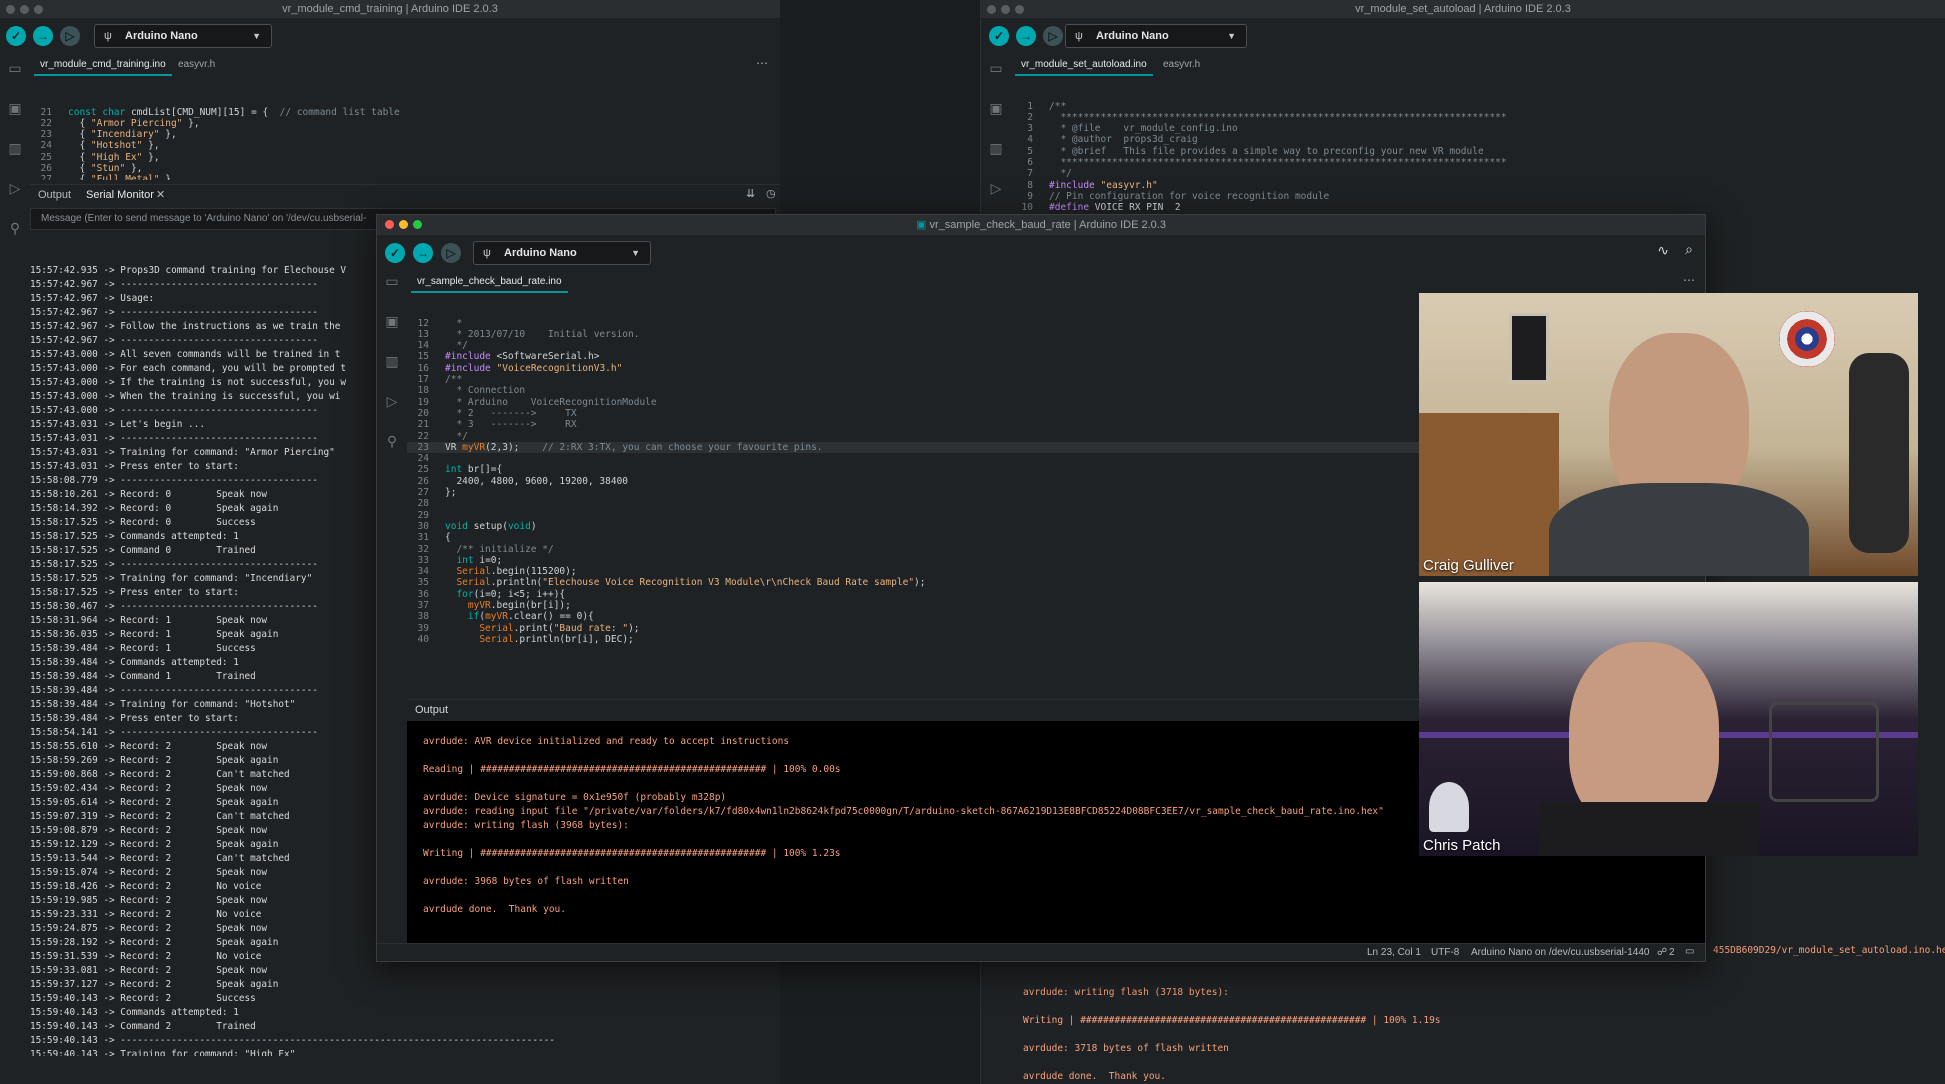 This screenshot has width=1945, height=1084. Describe the element at coordinates (1058, 106) in the screenshot. I see `line-text: /**` at that location.